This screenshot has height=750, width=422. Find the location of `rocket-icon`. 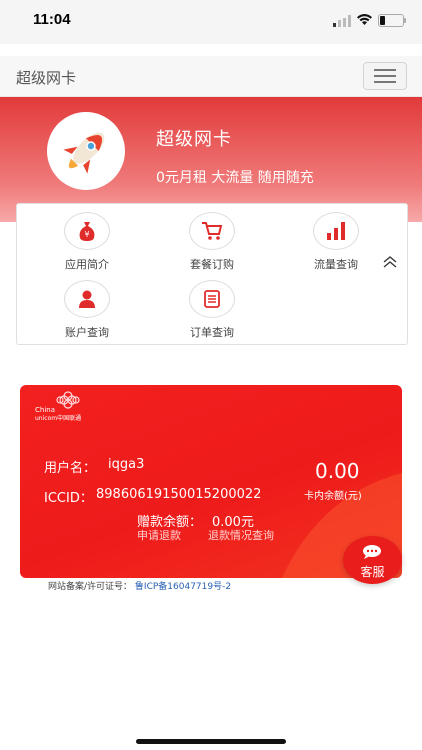

rocket-icon is located at coordinates (84, 153).